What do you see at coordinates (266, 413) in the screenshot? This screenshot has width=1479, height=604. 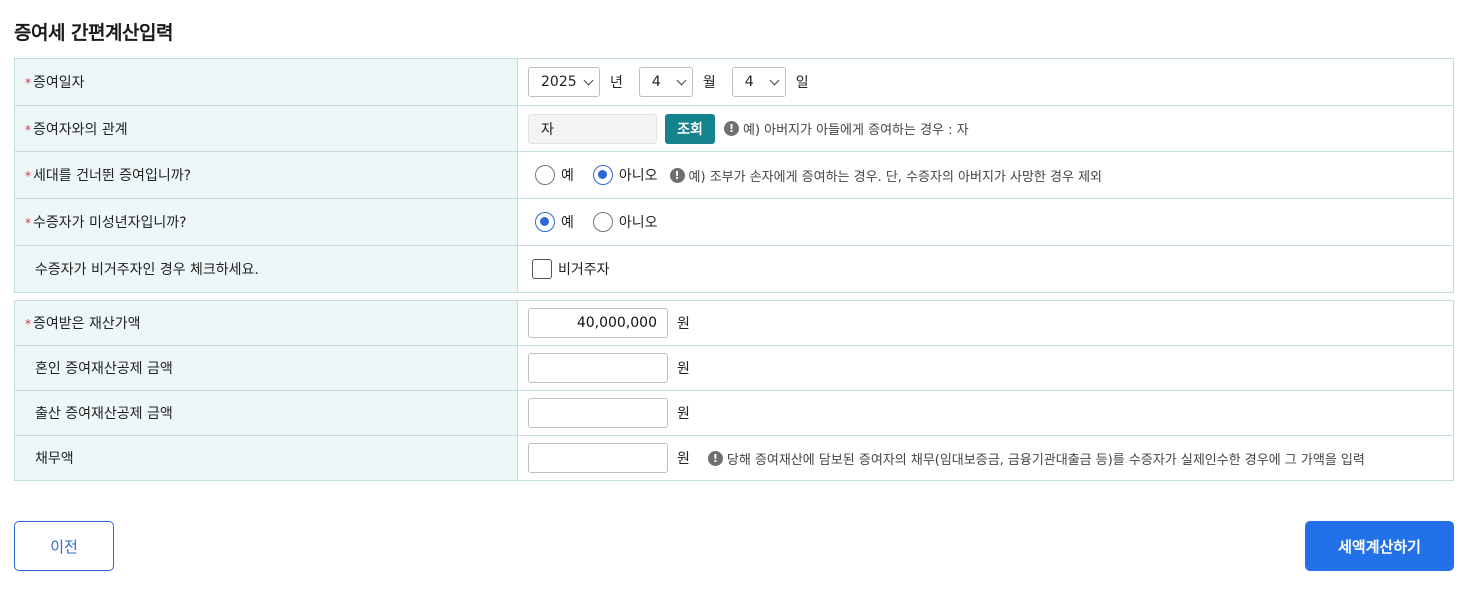 I see `label-cell: 출산 증여재산공제 금액` at bounding box center [266, 413].